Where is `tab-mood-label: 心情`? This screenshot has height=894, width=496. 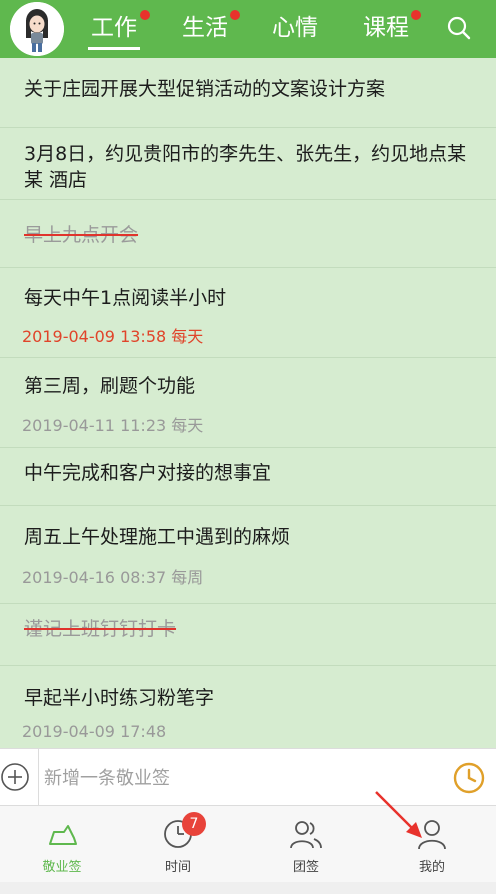
tab-mood-label: 心情 is located at coordinates (295, 28).